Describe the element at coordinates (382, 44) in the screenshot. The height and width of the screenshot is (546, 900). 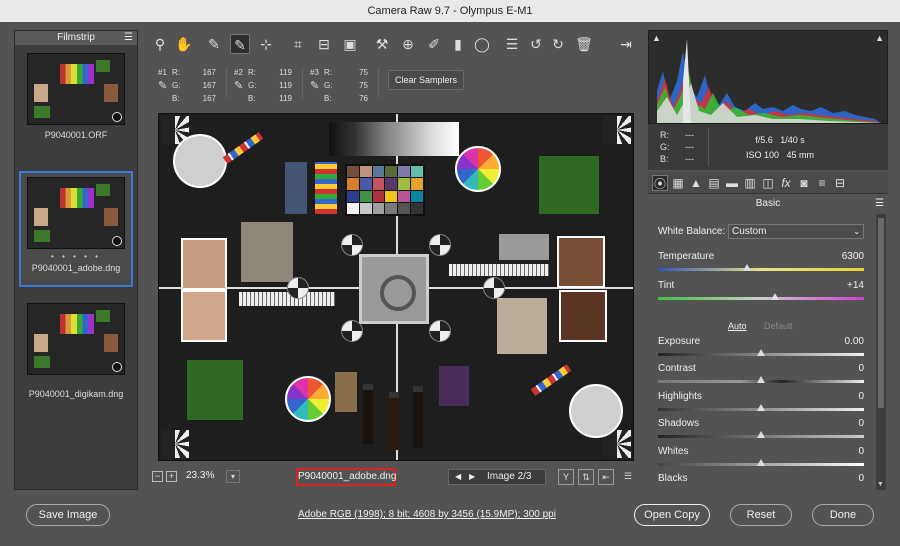
I see `spot-removal-icon: ⚒` at that location.